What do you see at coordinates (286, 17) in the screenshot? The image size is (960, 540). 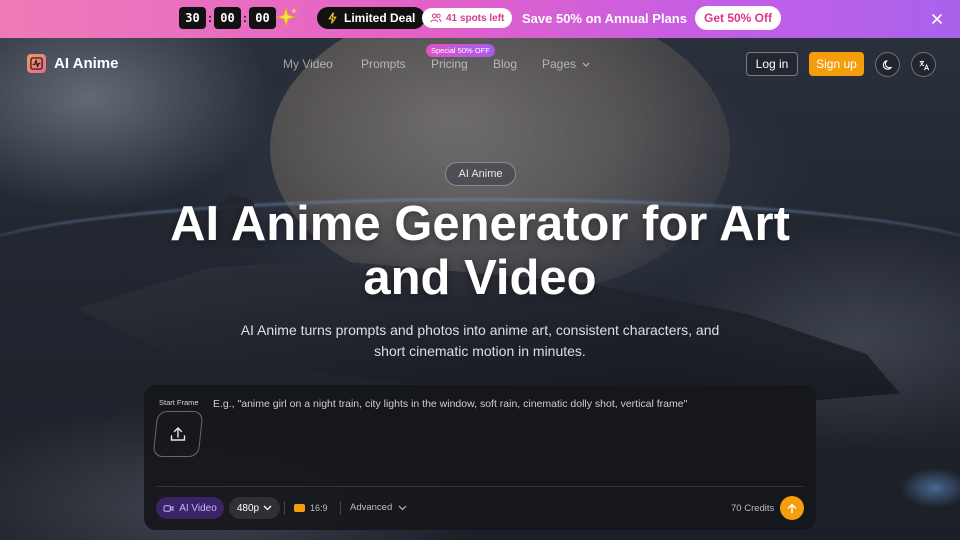 I see `sparkle-icon` at bounding box center [286, 17].